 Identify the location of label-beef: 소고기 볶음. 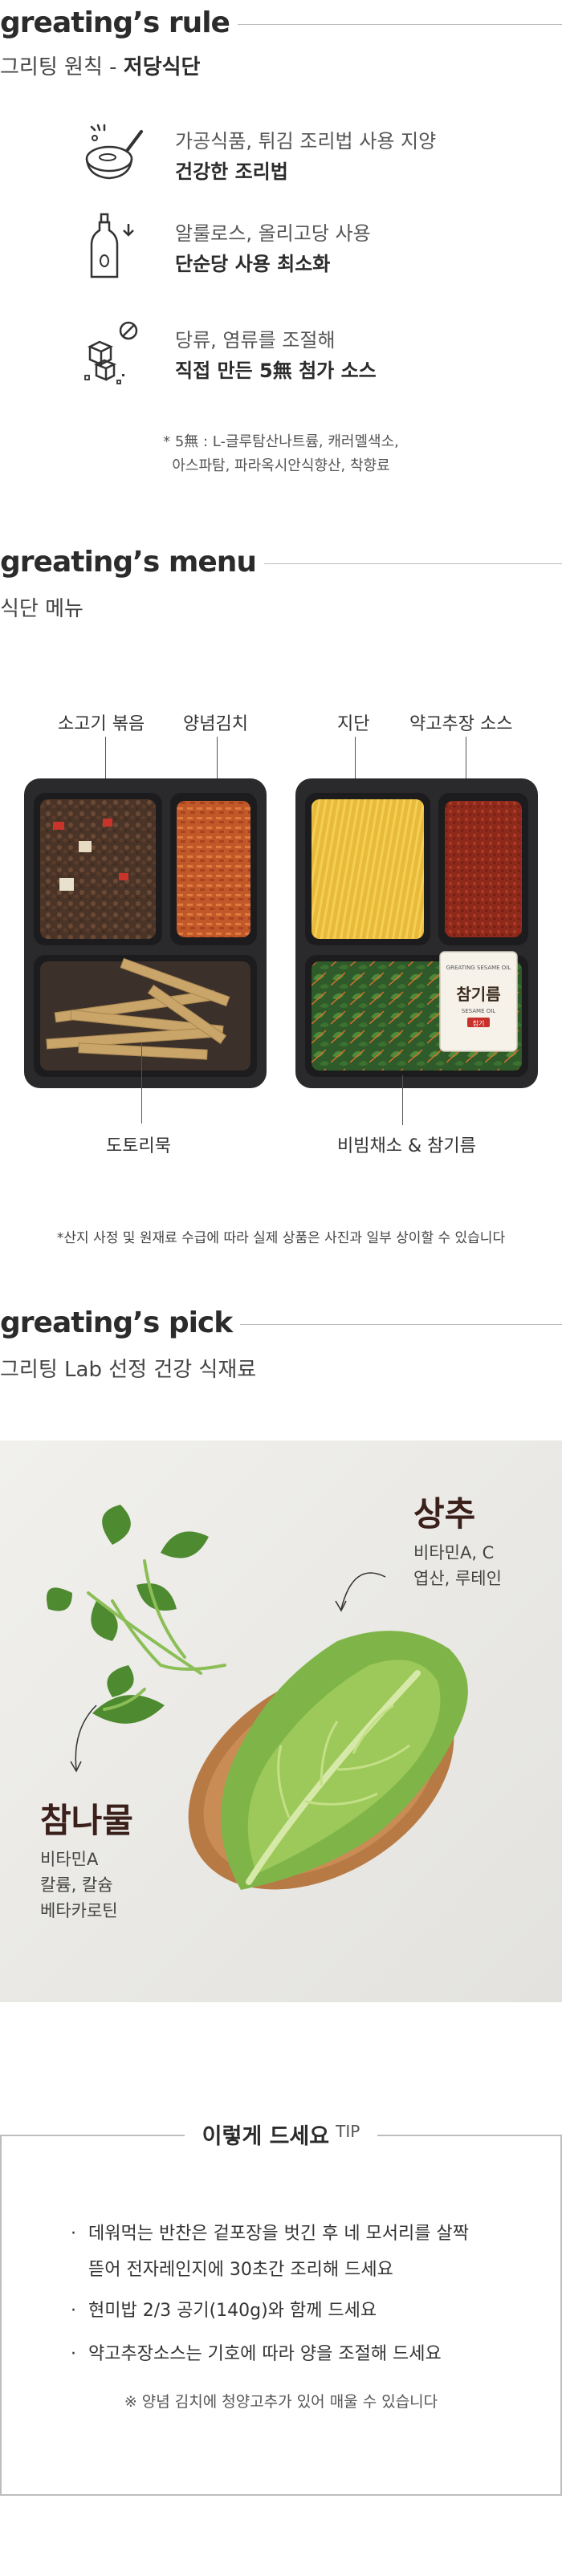
(101, 724).